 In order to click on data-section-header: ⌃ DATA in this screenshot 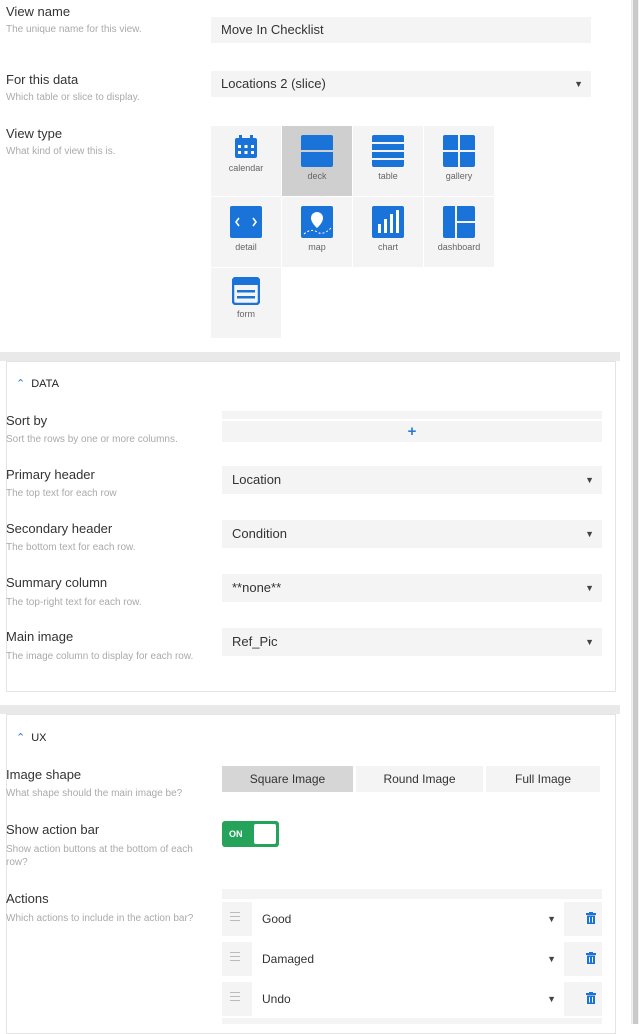, I will do `click(37, 383)`.